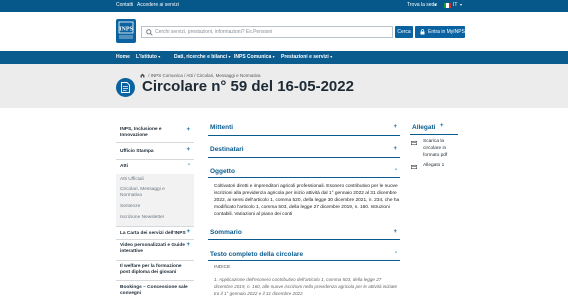 This screenshot has width=568, height=300. I want to click on login-button-label: Entra in MyINPS, so click(446, 32).